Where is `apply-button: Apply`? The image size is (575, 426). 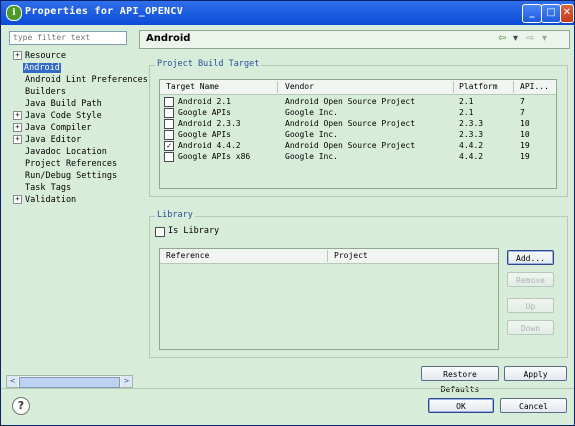
apply-button: Apply is located at coordinates (535, 373).